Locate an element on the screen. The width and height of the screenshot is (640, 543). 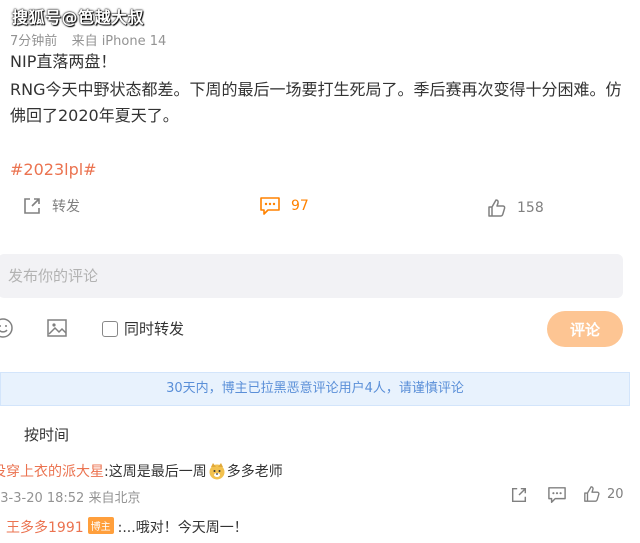
comment-item: 没穿上衣的派大星:这周是最后一周 多多老师 is located at coordinates (141, 471).